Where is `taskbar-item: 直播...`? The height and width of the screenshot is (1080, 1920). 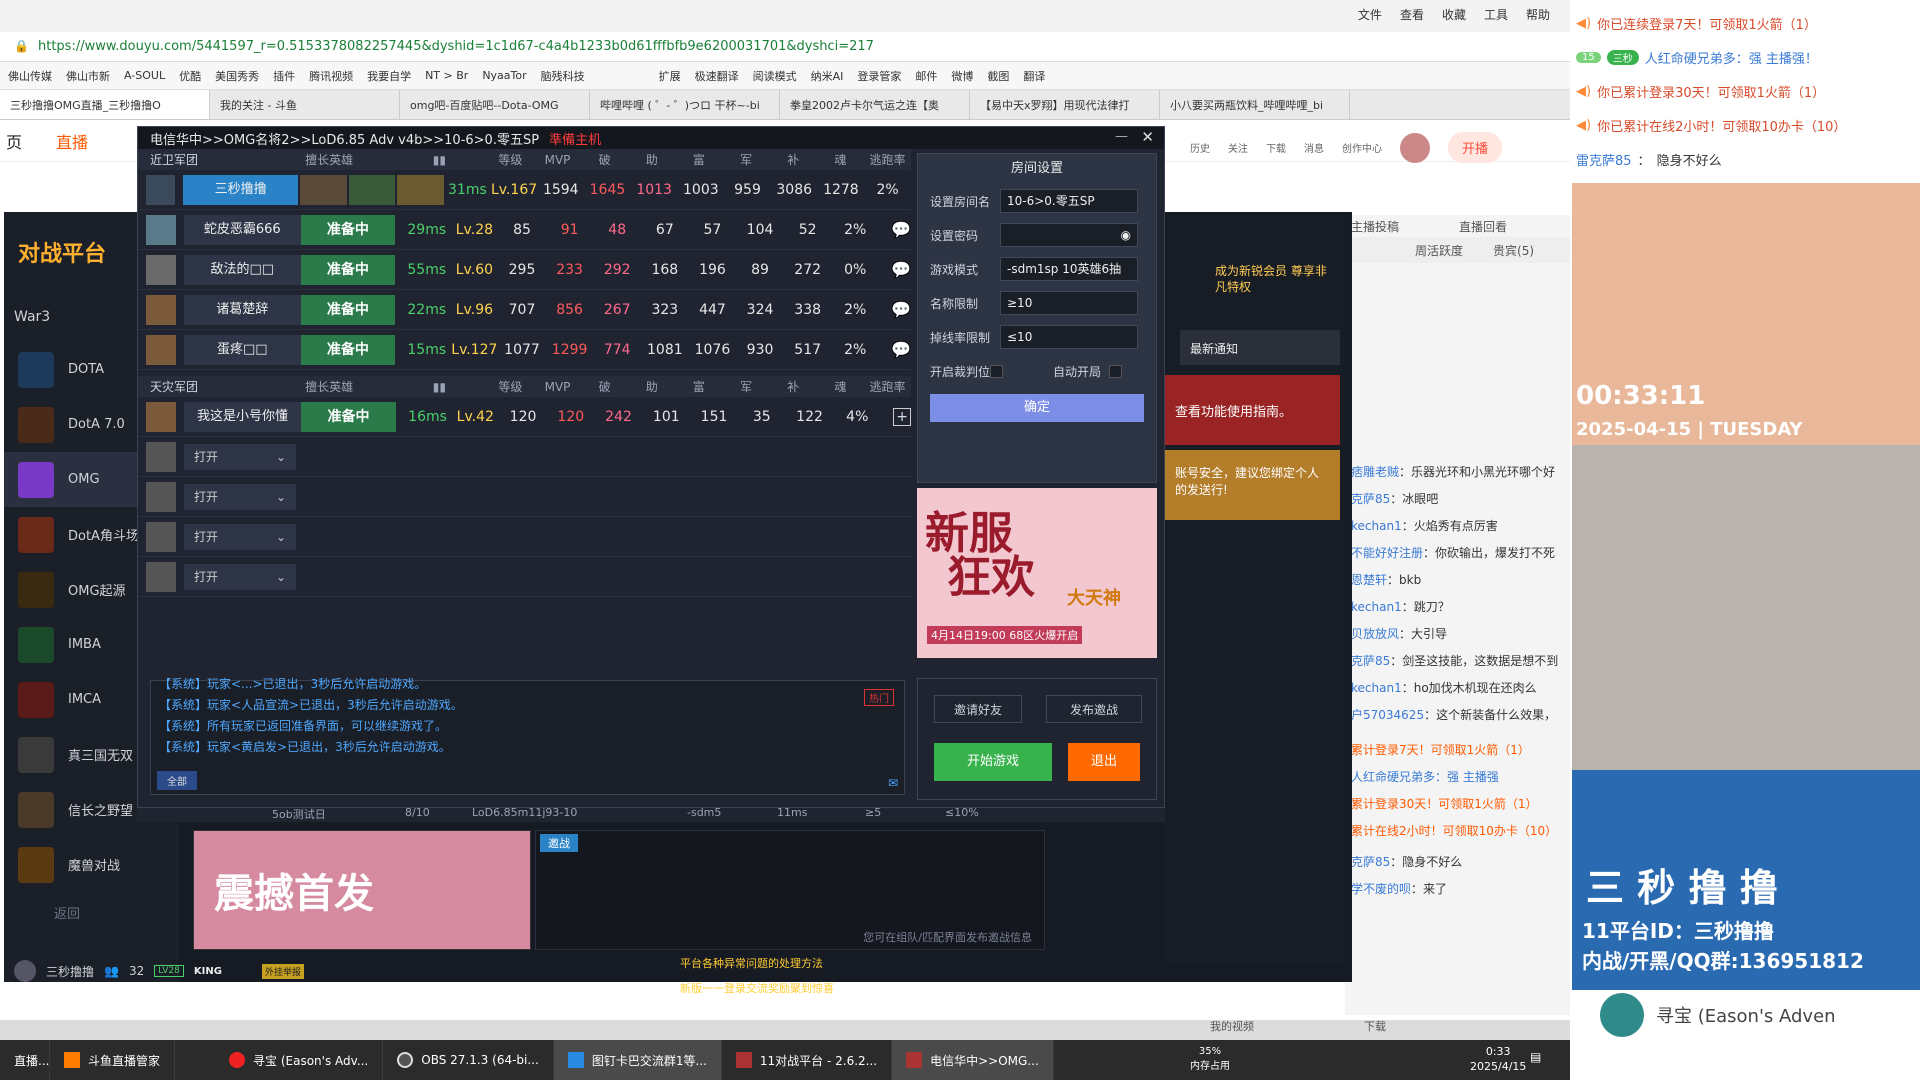 taskbar-item: 直播... is located at coordinates (25, 1060).